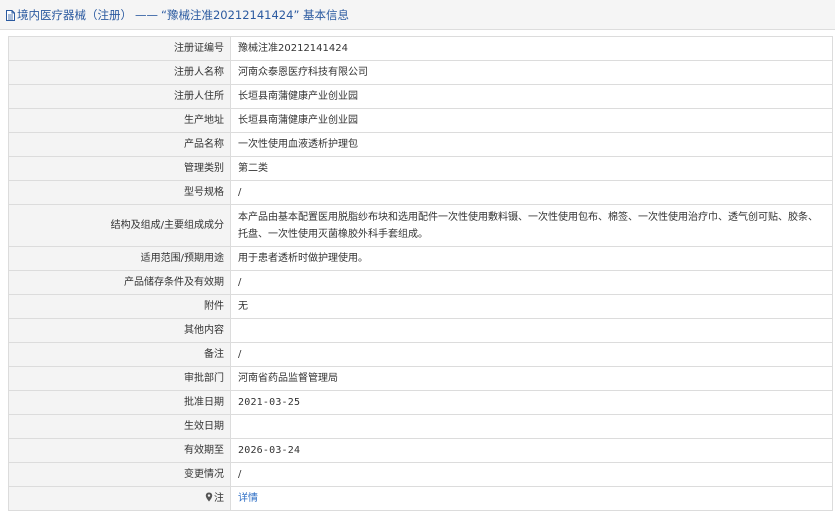  Describe the element at coordinates (531, 330) in the screenshot. I see `other-content-value` at that location.